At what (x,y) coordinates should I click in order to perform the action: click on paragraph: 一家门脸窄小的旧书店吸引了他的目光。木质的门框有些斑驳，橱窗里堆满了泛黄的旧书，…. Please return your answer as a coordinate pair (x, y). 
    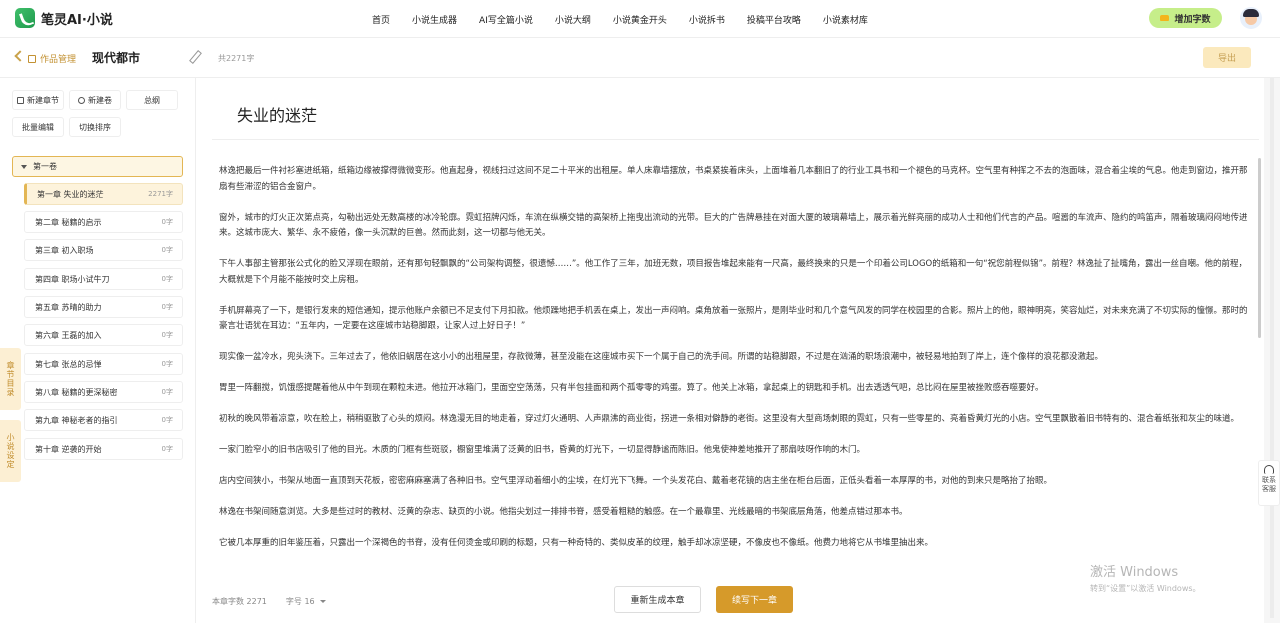
    Looking at the image, I should click on (542, 450).